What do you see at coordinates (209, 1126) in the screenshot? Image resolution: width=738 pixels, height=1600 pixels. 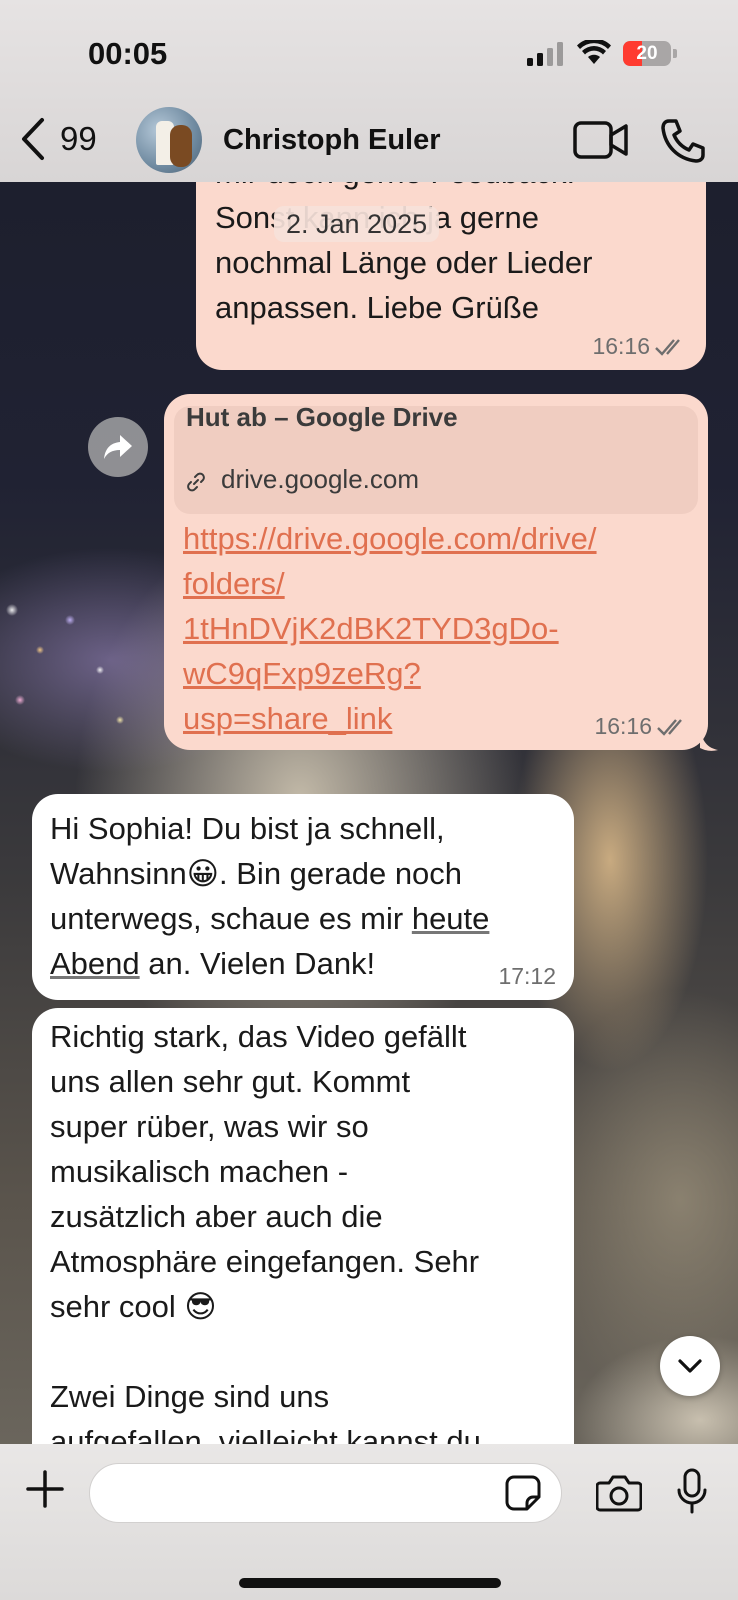 I see `message-line: super rüber, was wir so` at bounding box center [209, 1126].